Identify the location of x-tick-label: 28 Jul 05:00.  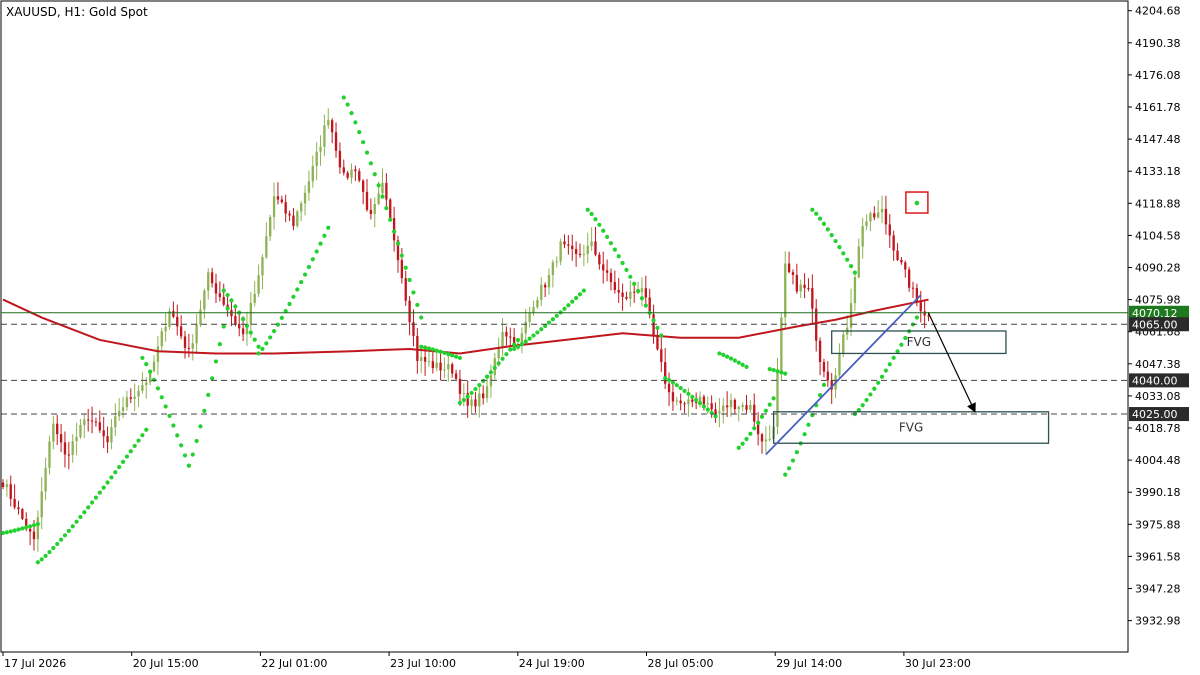
(681, 663).